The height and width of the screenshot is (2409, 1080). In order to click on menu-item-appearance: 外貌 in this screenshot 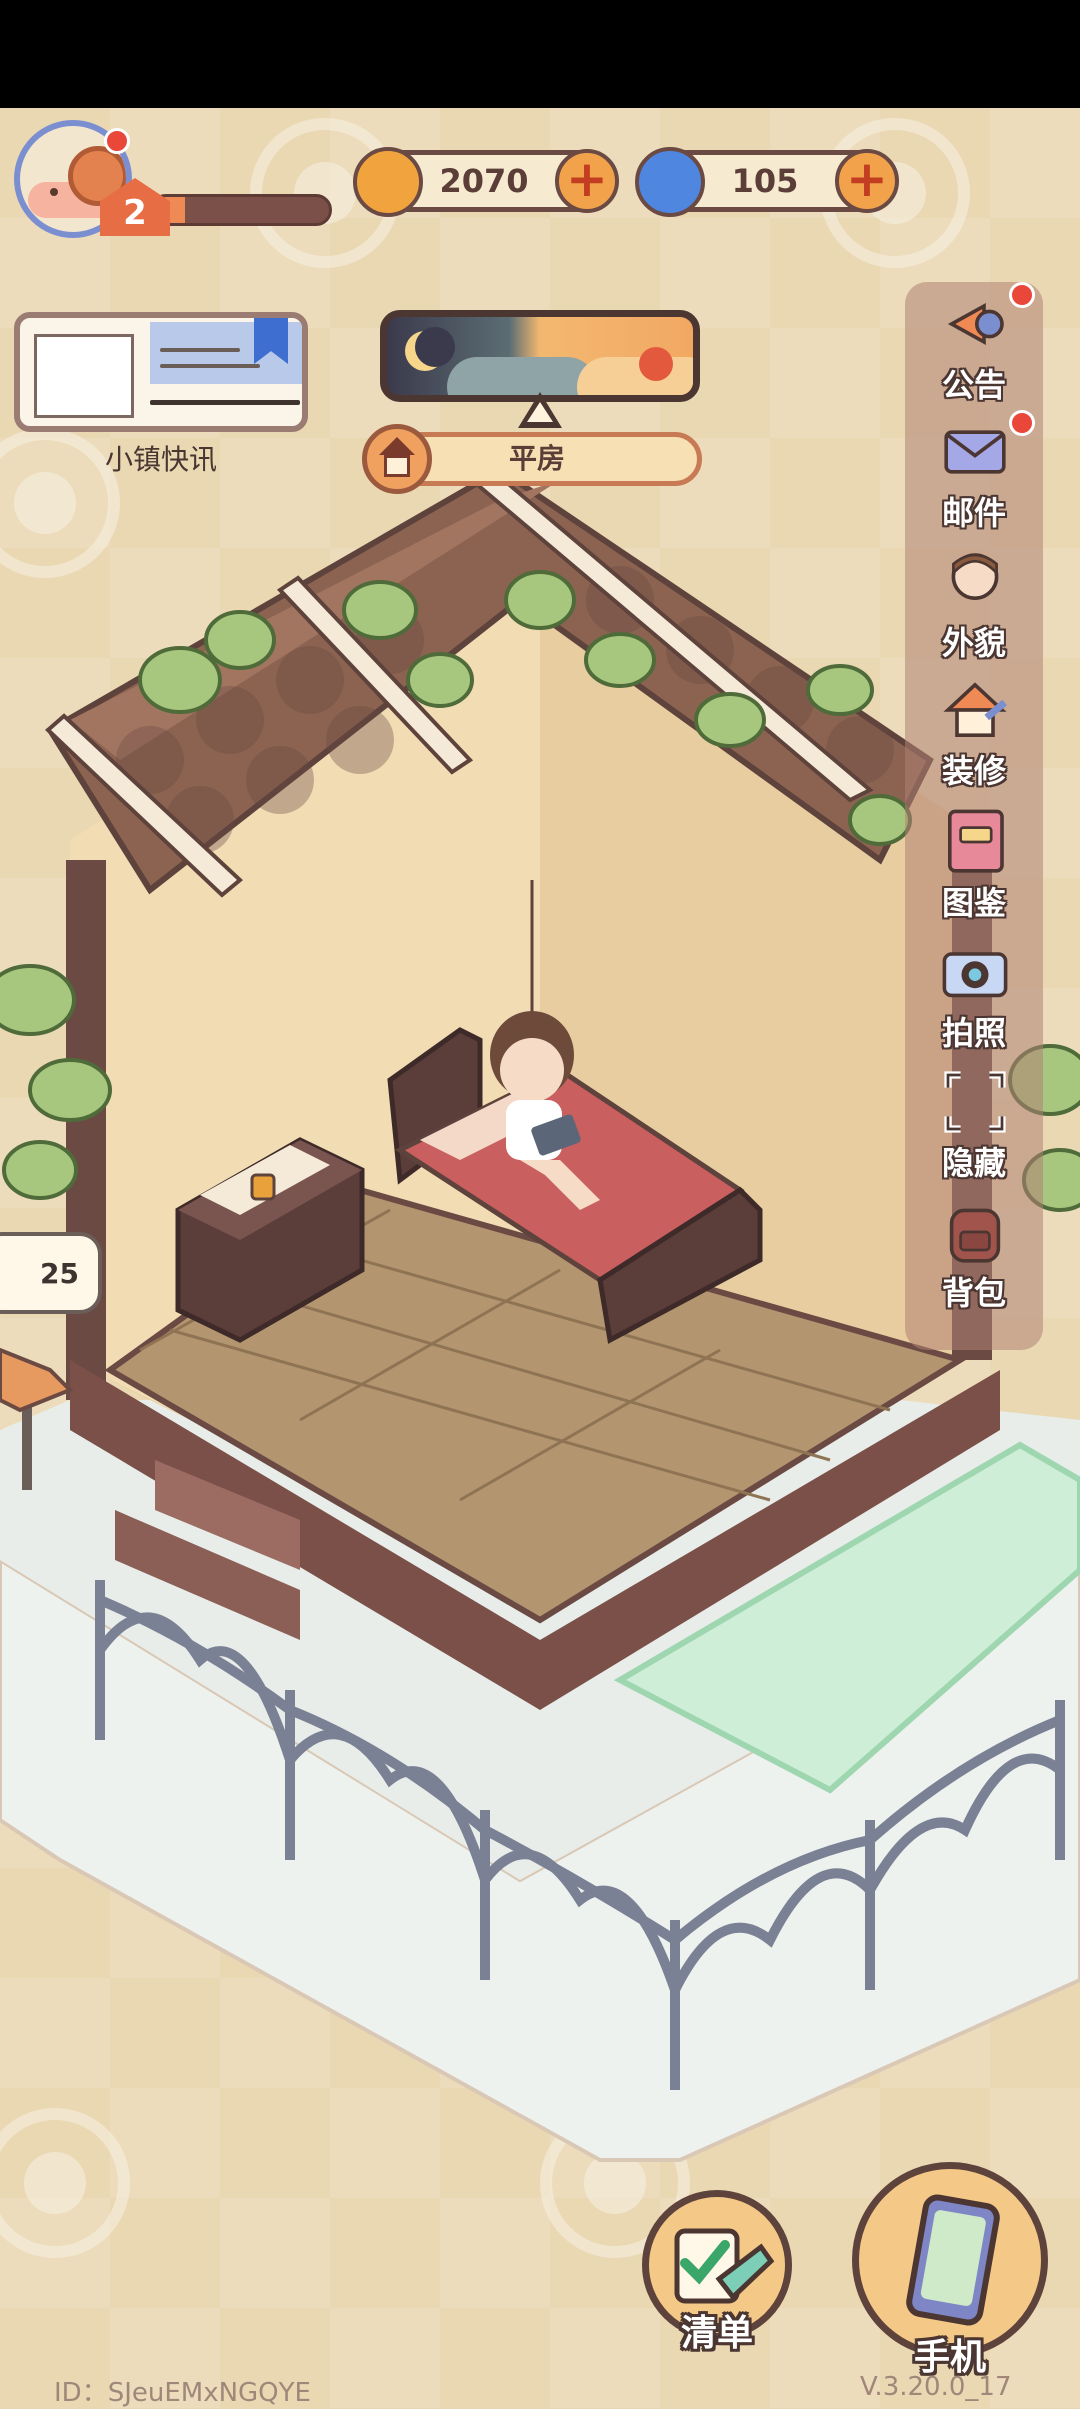, I will do `click(974, 604)`.